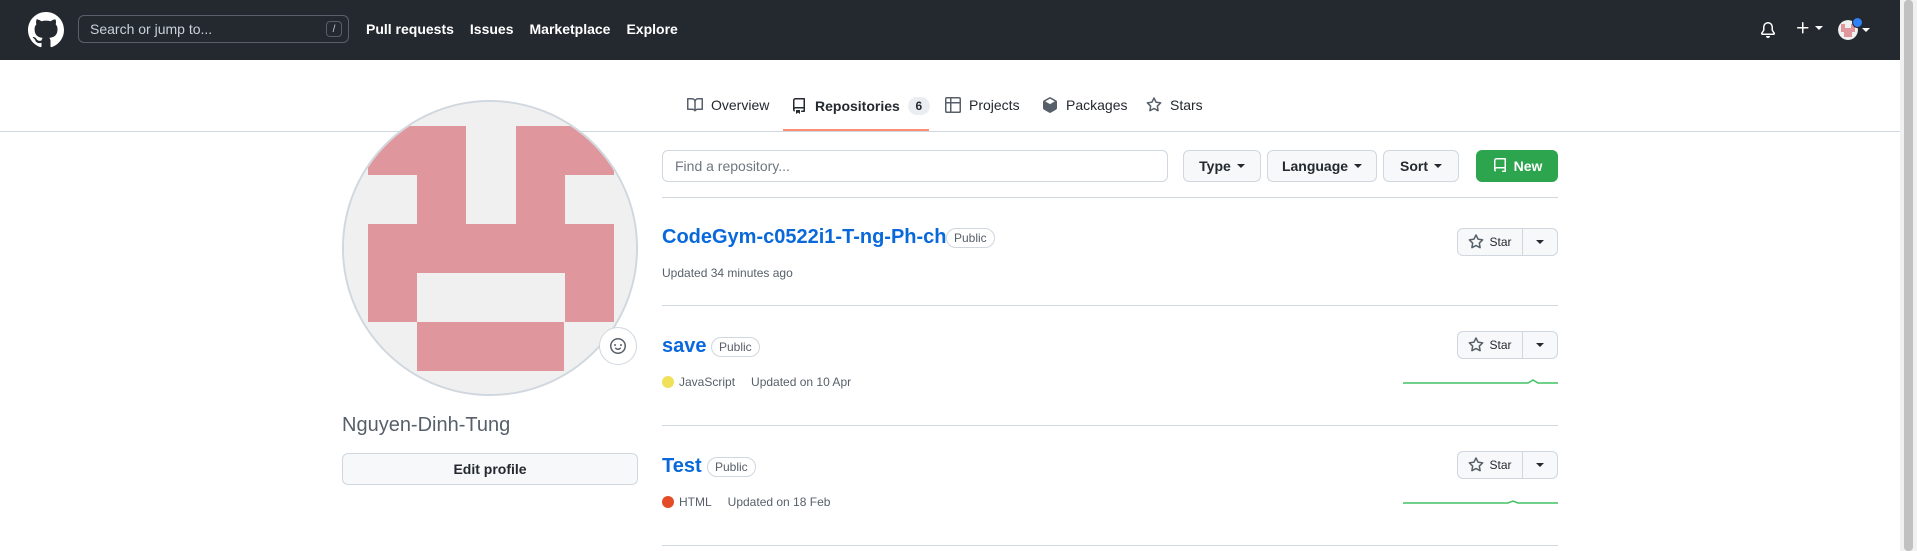 This screenshot has width=1917, height=551. What do you see at coordinates (1414, 166) in the screenshot?
I see `sort-filter-label: Sort` at bounding box center [1414, 166].